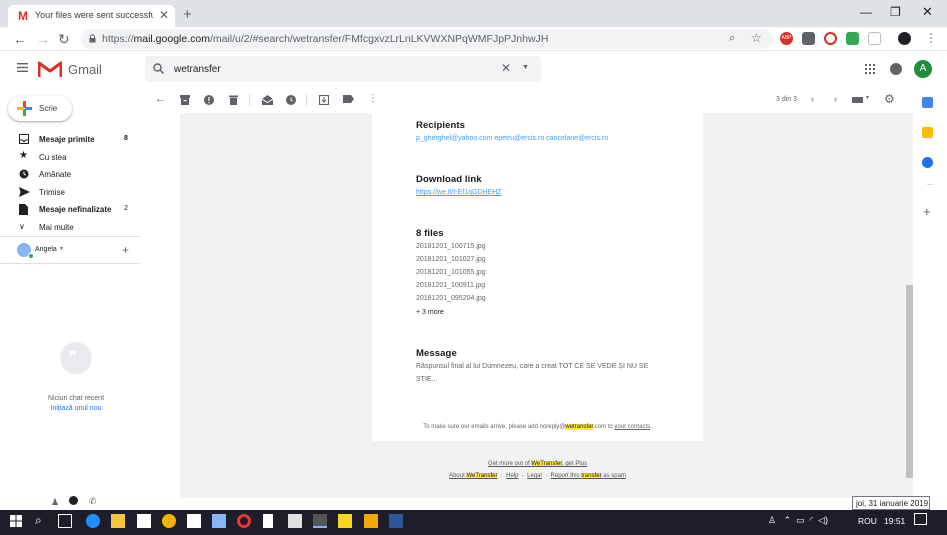  What do you see at coordinates (525, 67) in the screenshot?
I see `search-options-icon: ▼` at bounding box center [525, 67].